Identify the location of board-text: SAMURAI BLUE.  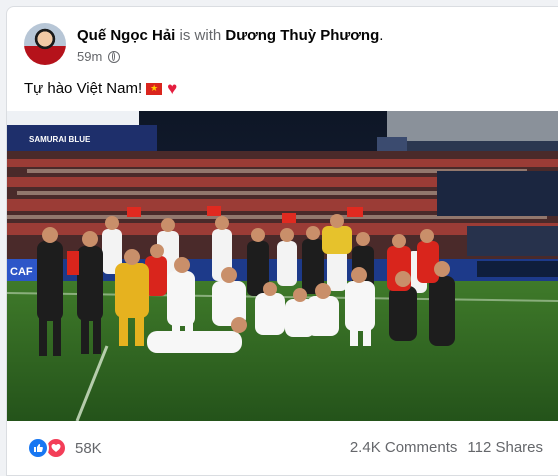
(60, 139).